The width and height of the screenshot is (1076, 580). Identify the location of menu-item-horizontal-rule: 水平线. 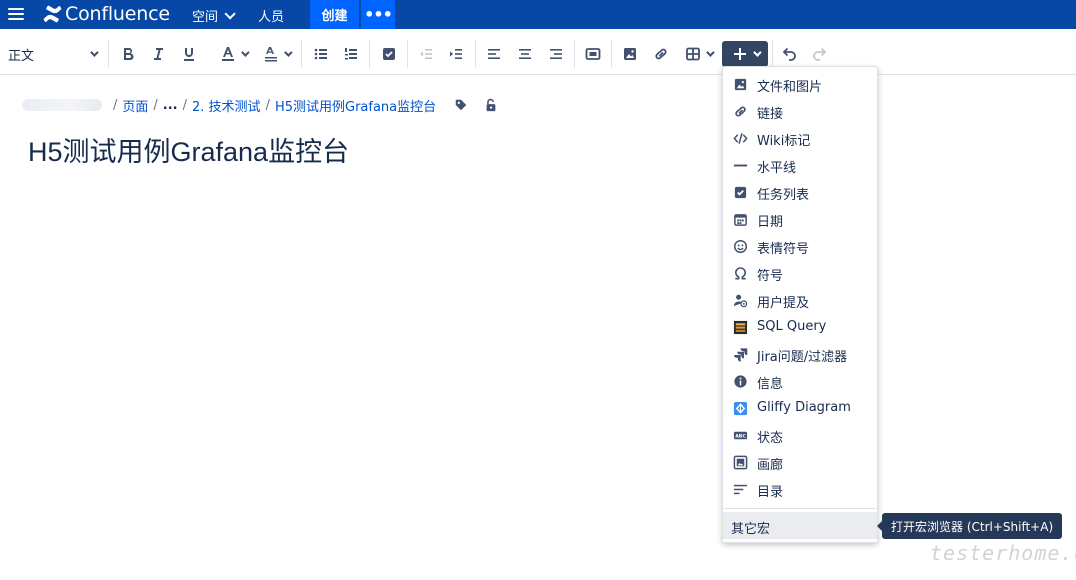
(800, 164).